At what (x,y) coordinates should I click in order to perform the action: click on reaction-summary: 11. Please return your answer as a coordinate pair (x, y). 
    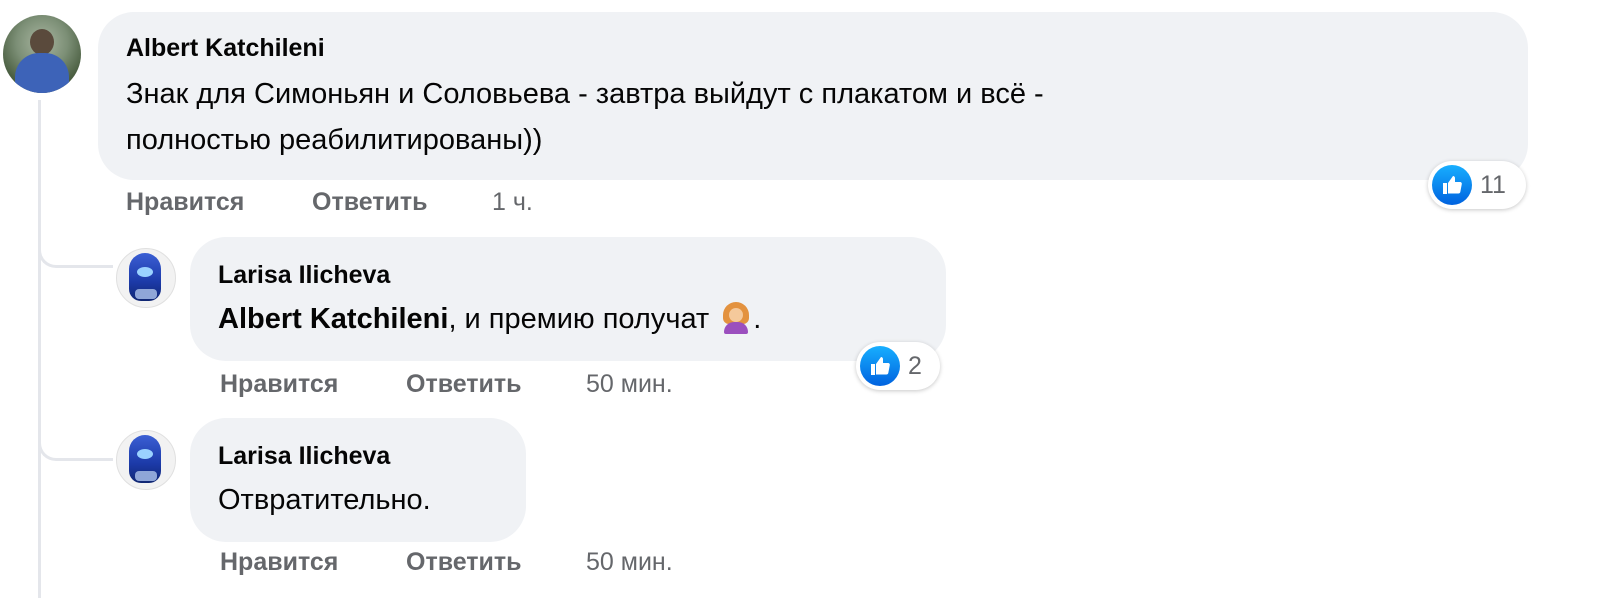
    Looking at the image, I should click on (1477, 185).